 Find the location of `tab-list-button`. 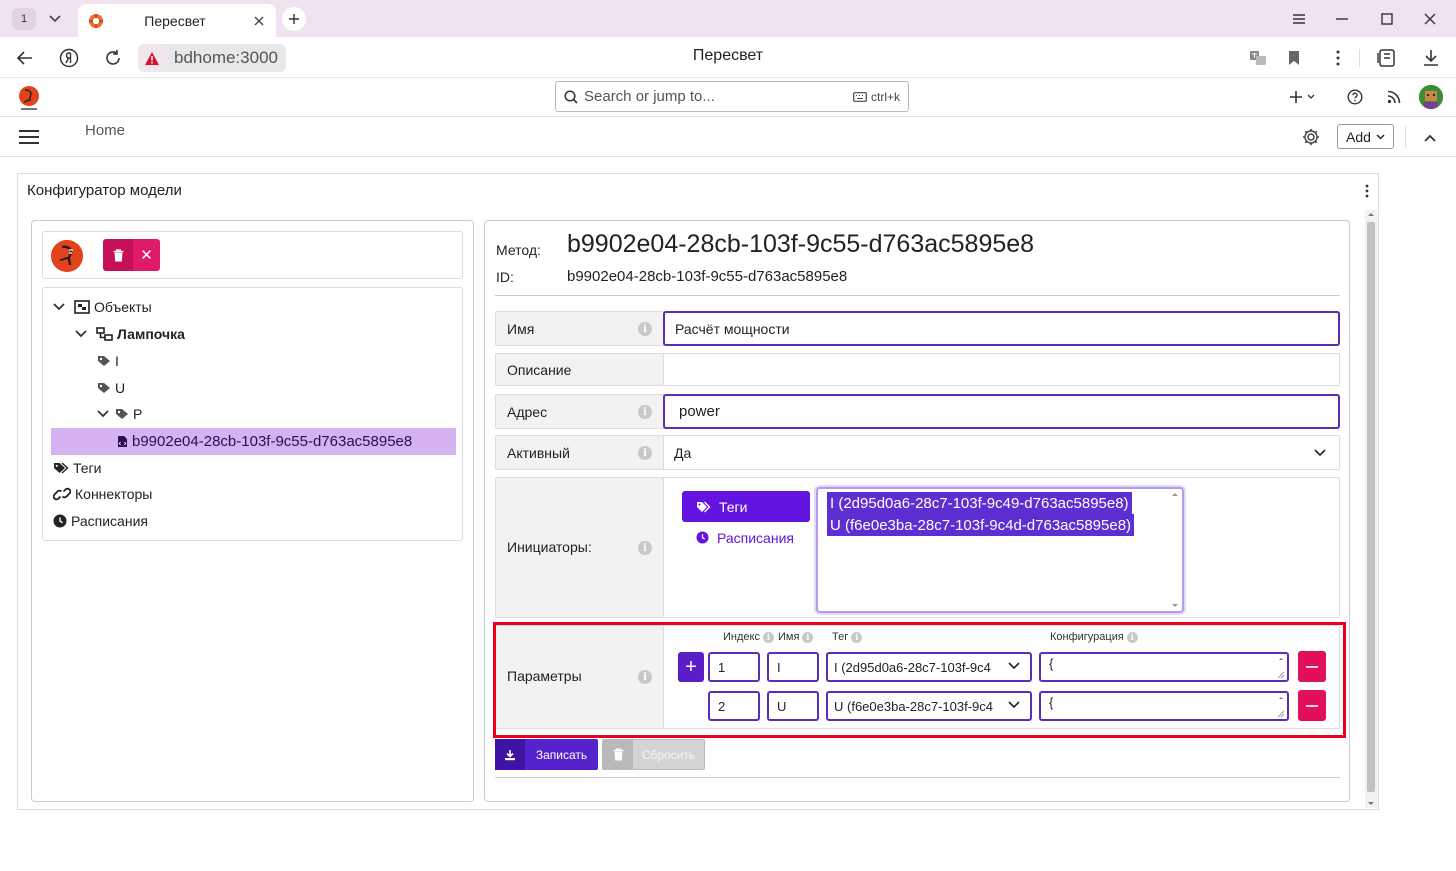

tab-list-button is located at coordinates (55, 19).